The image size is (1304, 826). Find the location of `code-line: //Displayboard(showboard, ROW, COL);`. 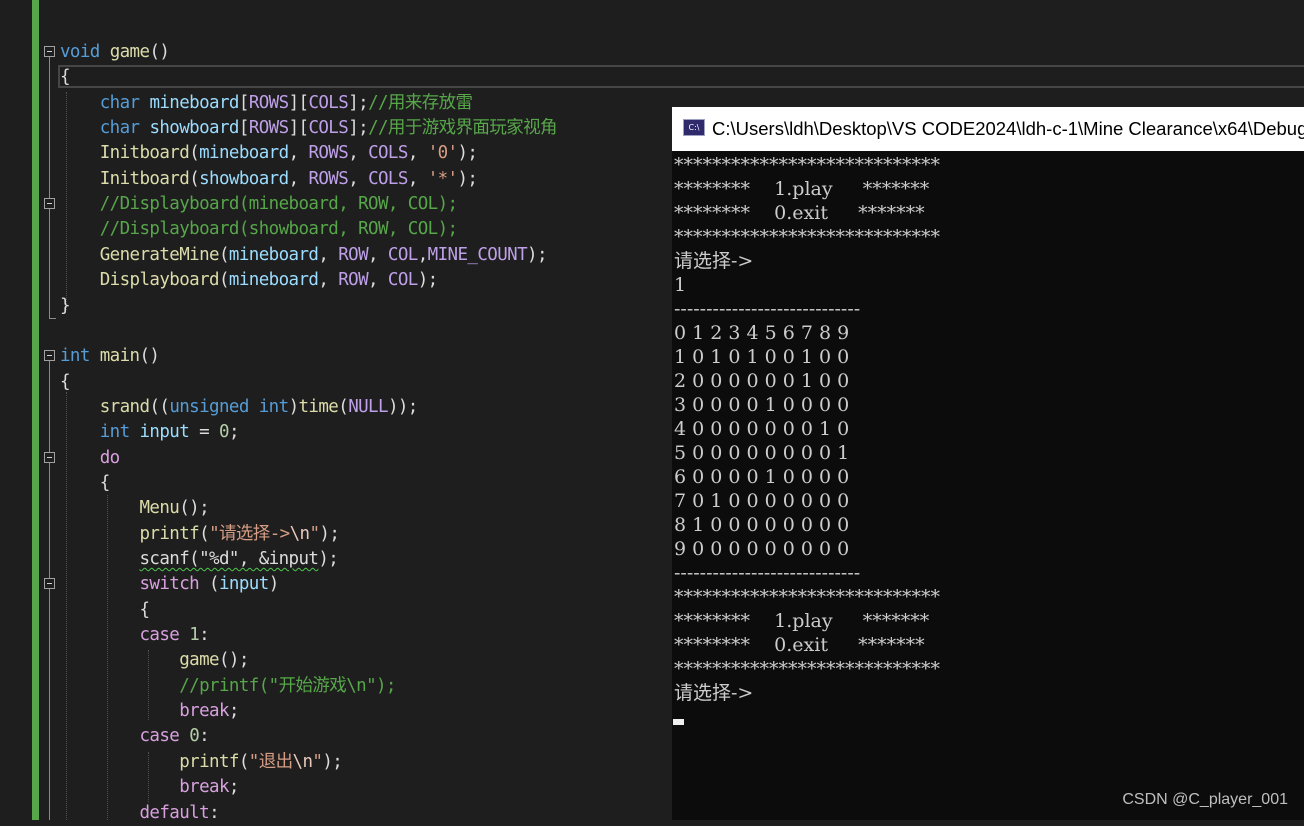

code-line: //Displayboard(showboard, ROW, COL); is located at coordinates (259, 229).